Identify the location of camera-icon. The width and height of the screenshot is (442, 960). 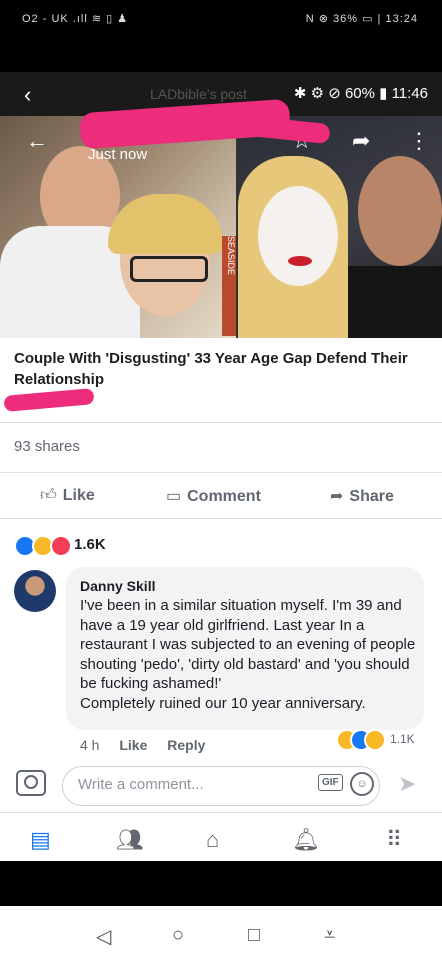
(31, 783).